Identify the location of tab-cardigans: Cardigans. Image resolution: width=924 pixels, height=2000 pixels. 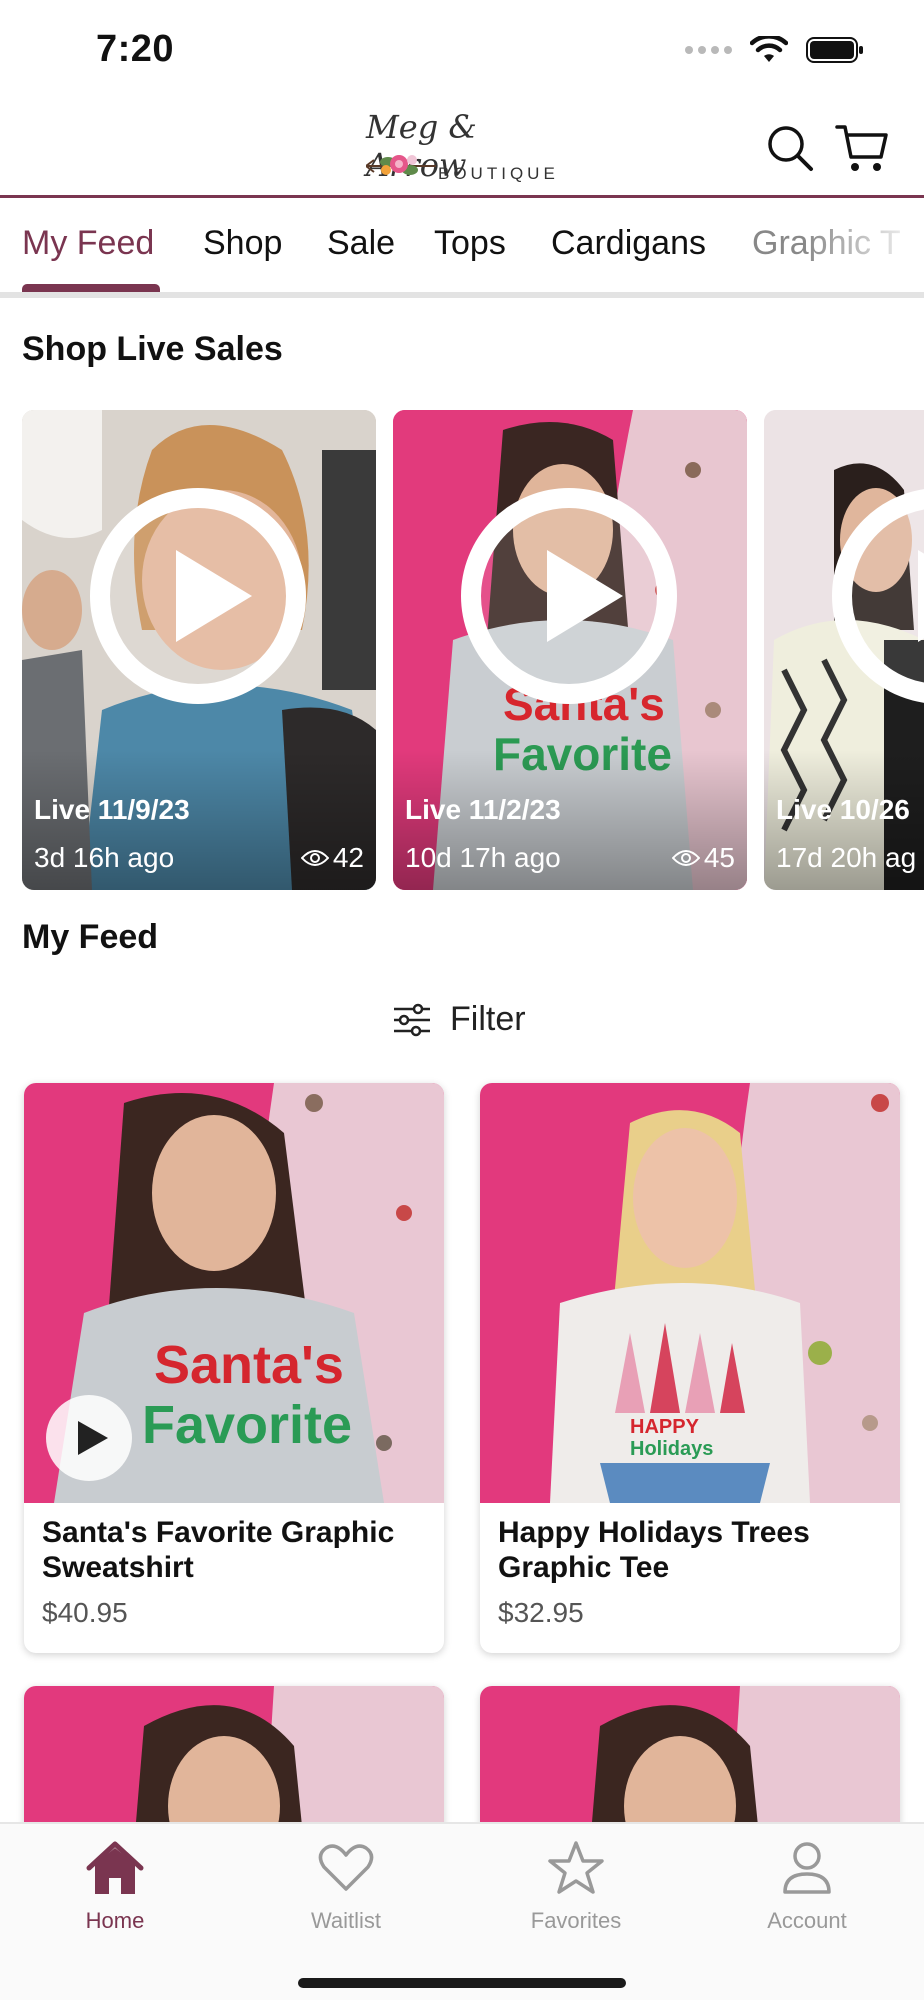
(628, 243).